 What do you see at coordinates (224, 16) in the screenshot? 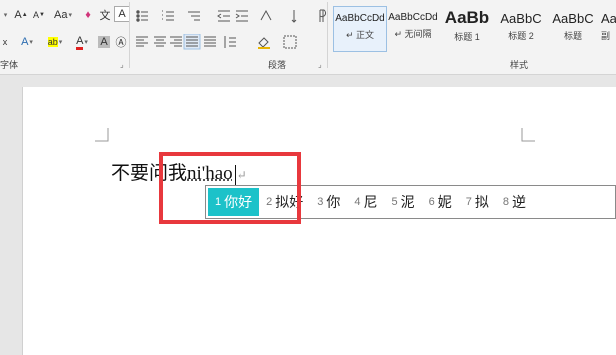
I see `decrease-indent-icon` at bounding box center [224, 16].